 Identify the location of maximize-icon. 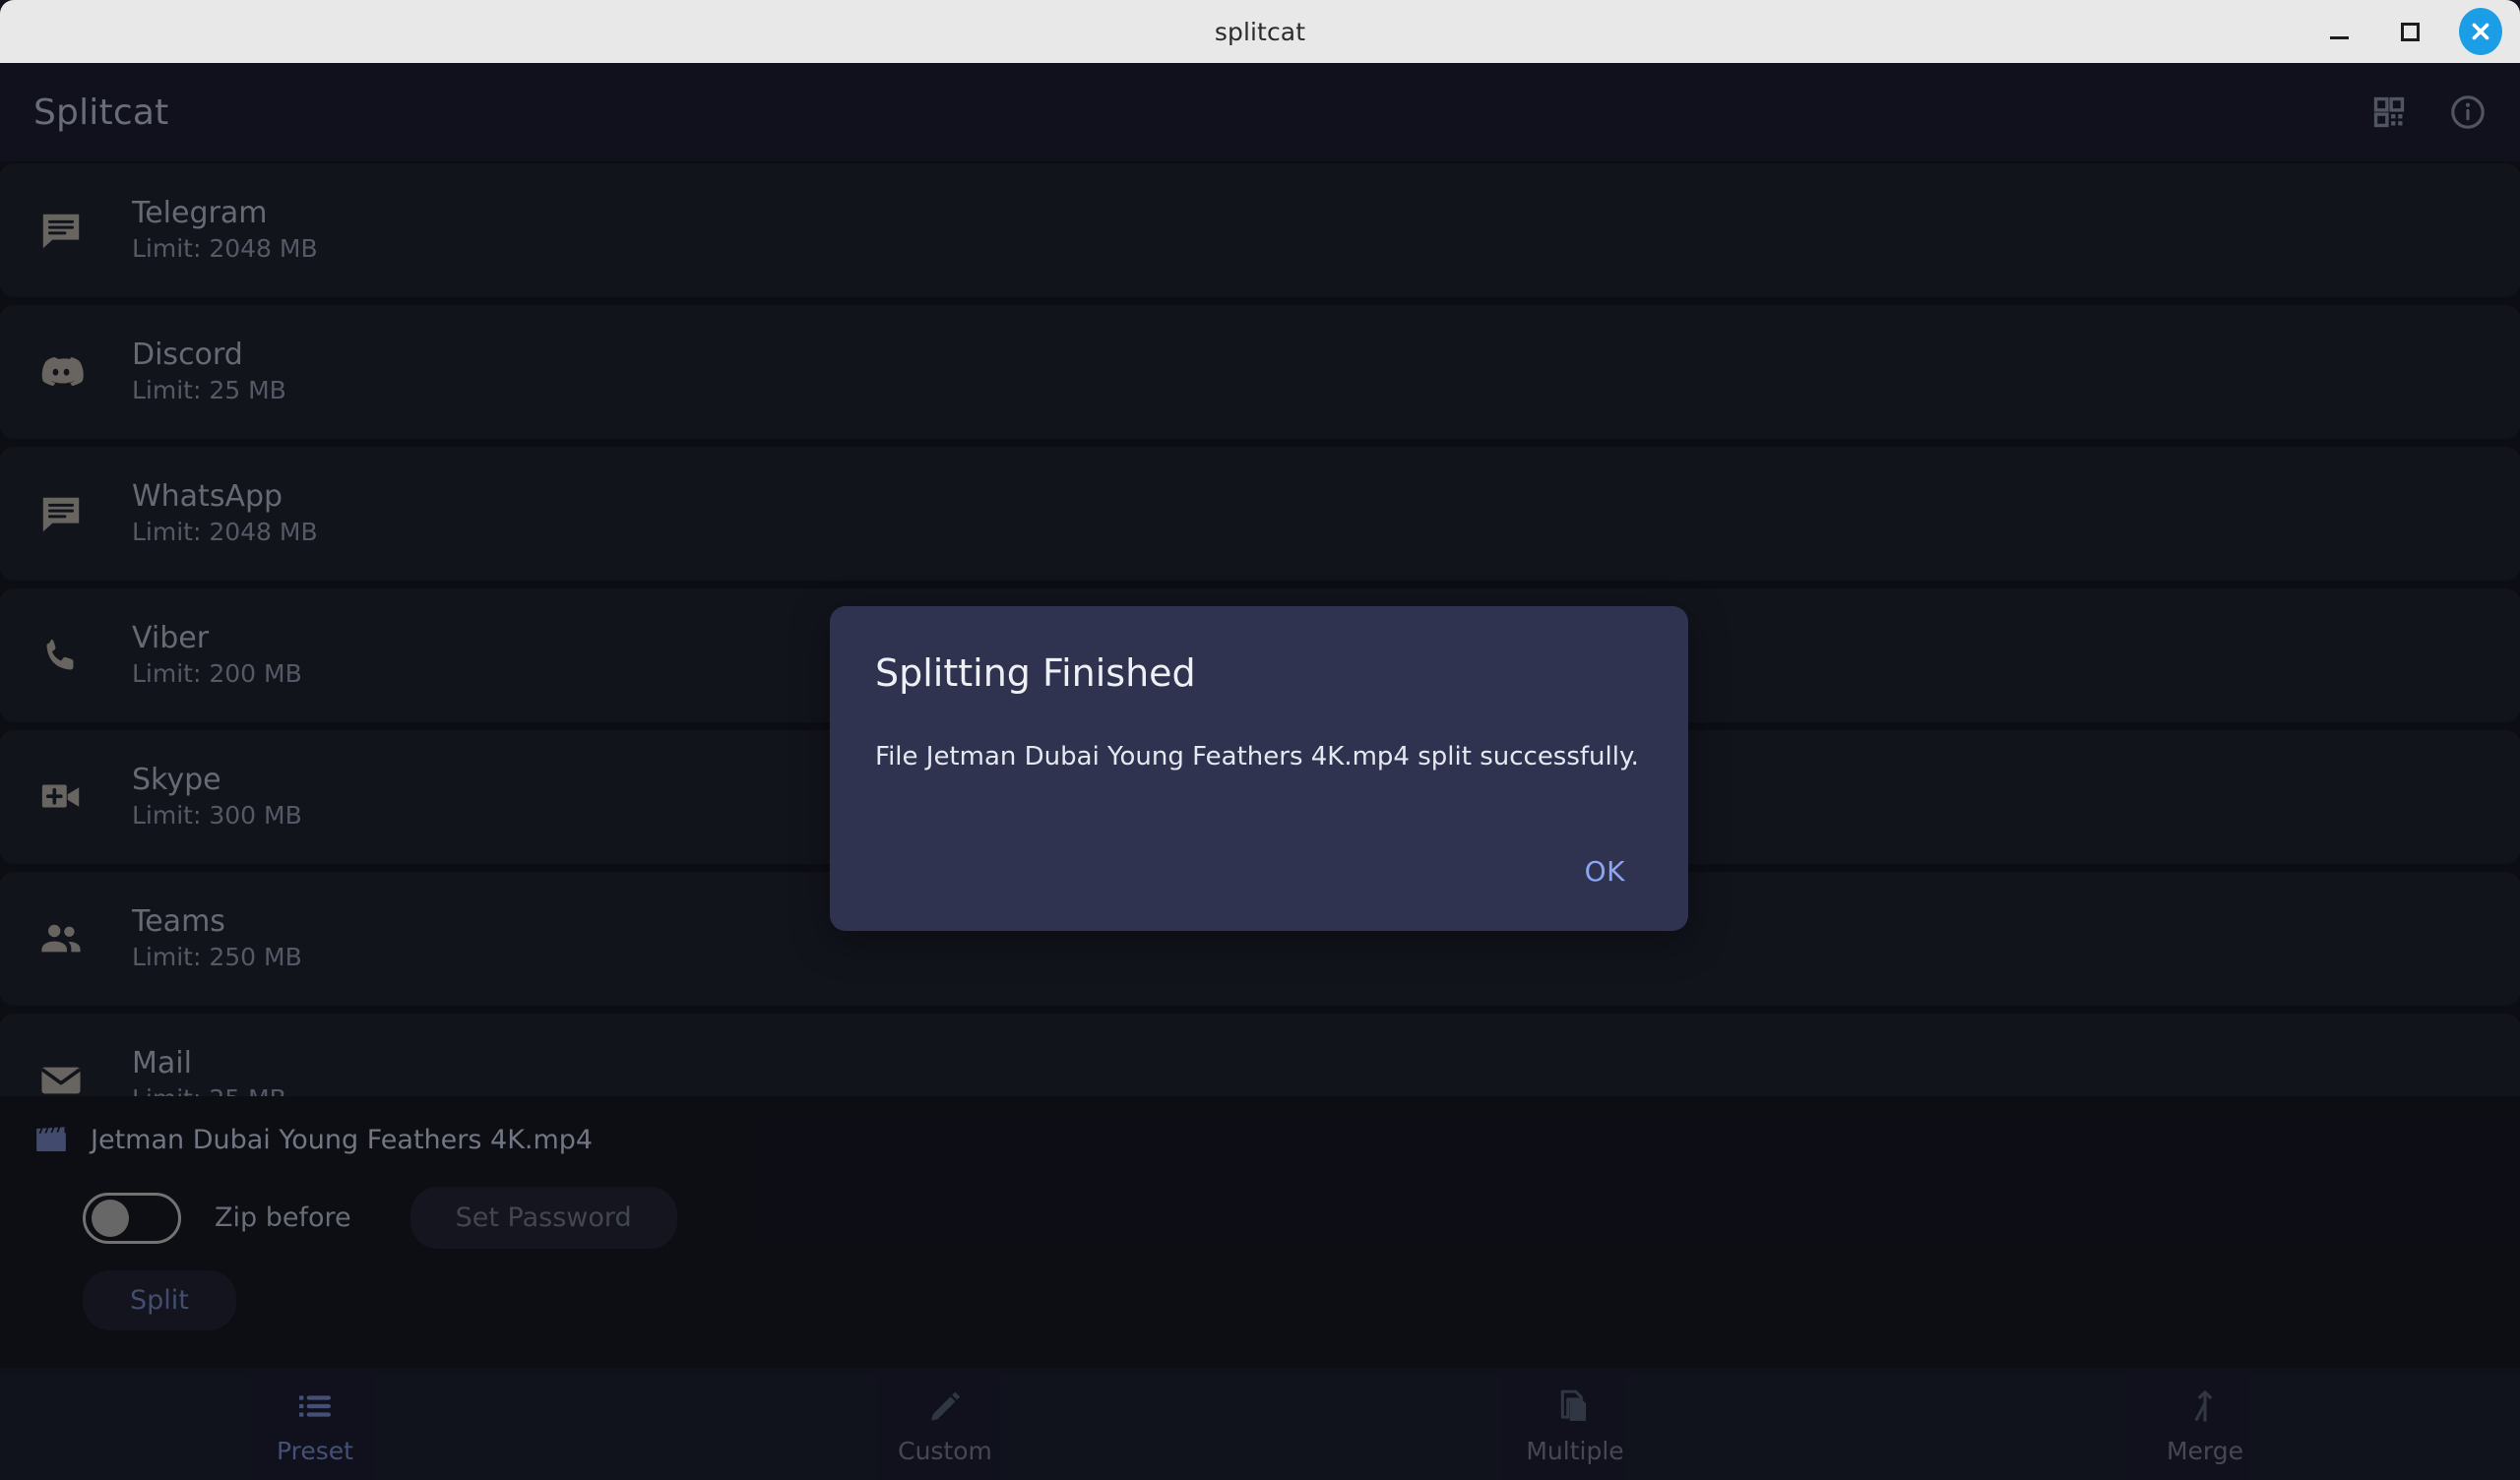
(2410, 31).